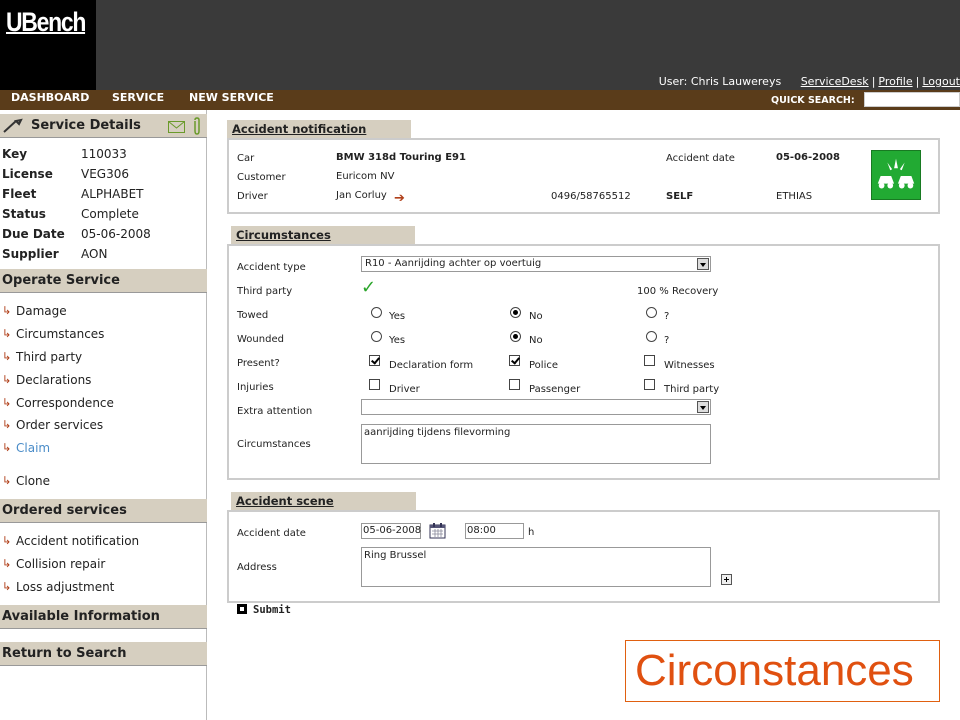  Describe the element at coordinates (667, 316) in the screenshot. I see `towed-unknown-label: ?` at that location.